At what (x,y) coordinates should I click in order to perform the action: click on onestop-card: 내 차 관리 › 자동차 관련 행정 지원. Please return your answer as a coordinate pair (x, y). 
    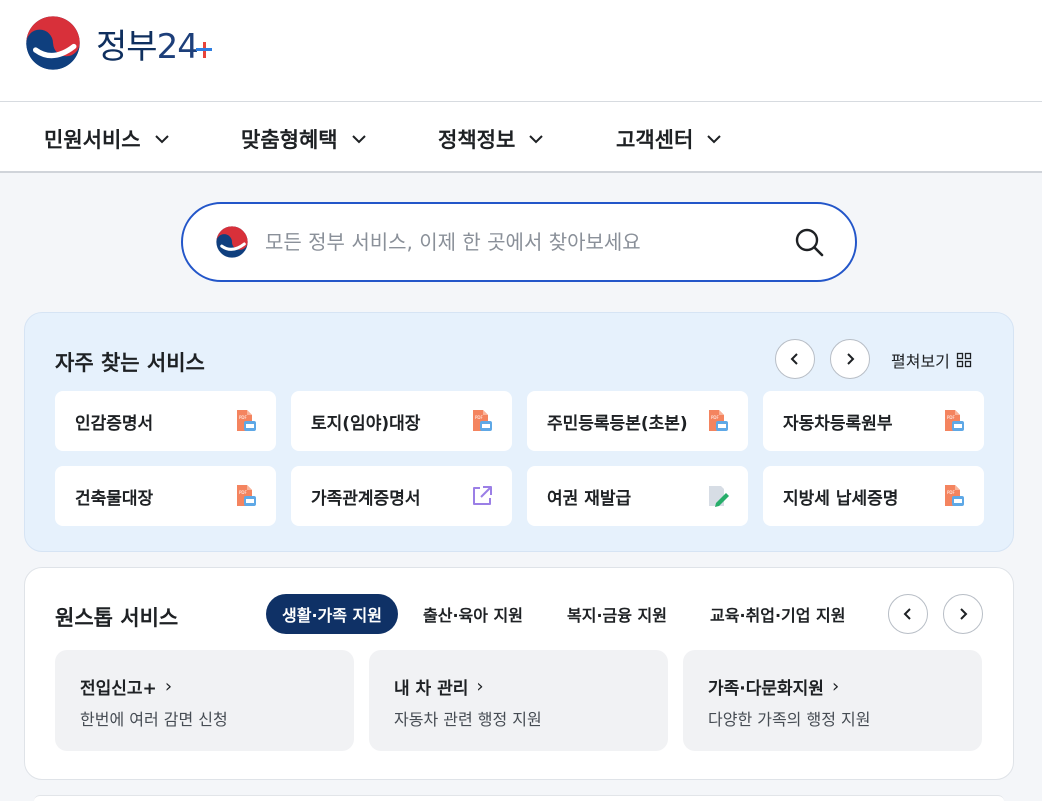
    Looking at the image, I should click on (518, 700).